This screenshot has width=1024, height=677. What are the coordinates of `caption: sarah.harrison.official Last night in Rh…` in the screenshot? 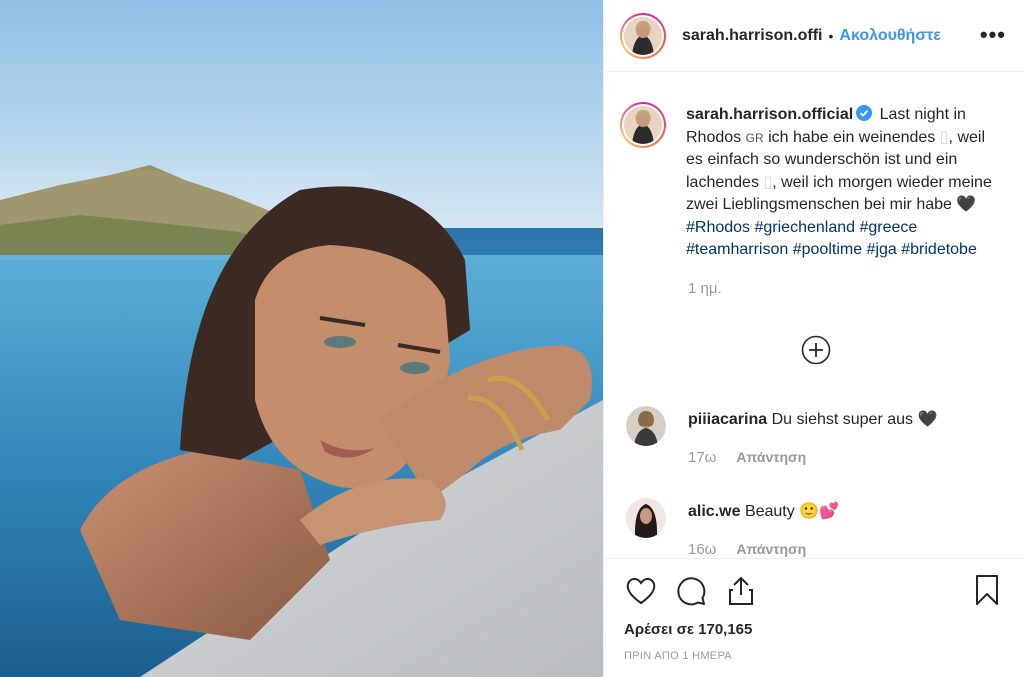 It's located at (814, 175).